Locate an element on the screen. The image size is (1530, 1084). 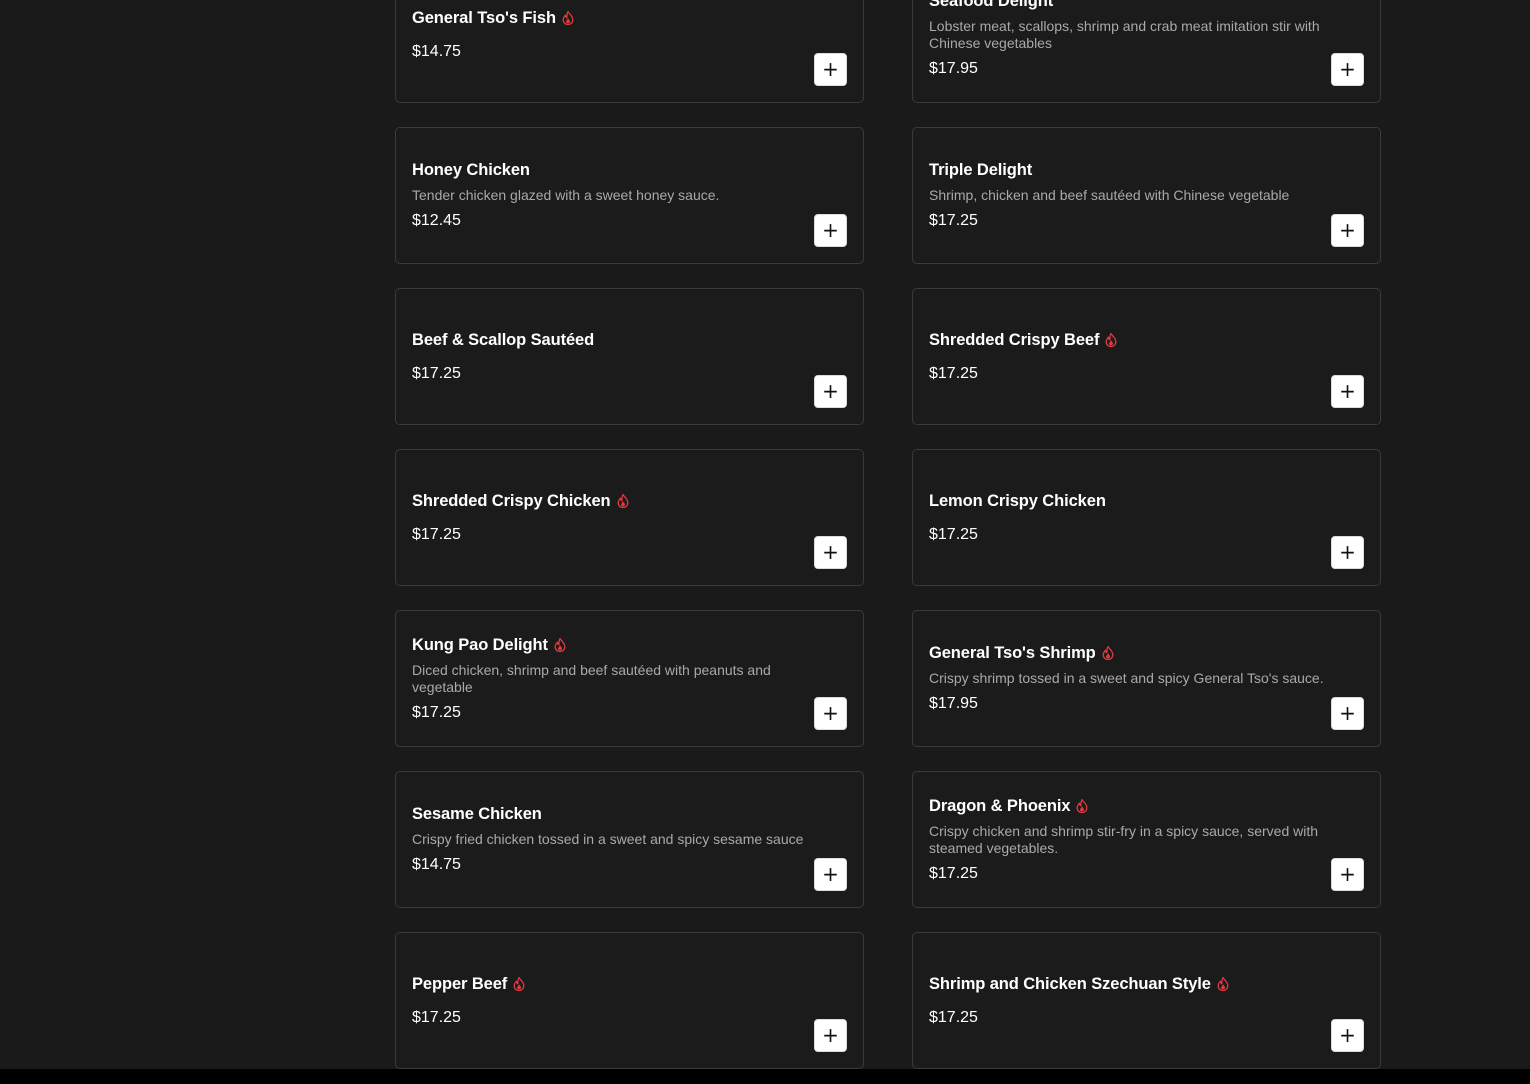
menu-item-name: Seafood Delight is located at coordinates (991, 5).